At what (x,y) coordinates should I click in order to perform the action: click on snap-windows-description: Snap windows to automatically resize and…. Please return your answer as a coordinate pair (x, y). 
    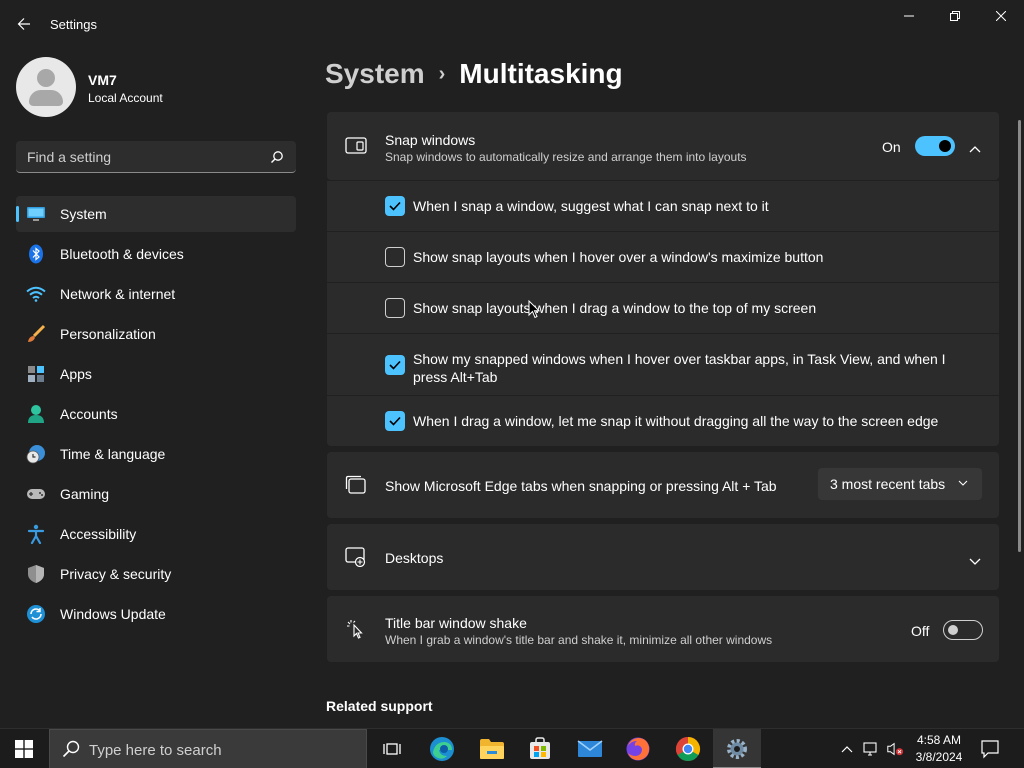
    Looking at the image, I should click on (566, 157).